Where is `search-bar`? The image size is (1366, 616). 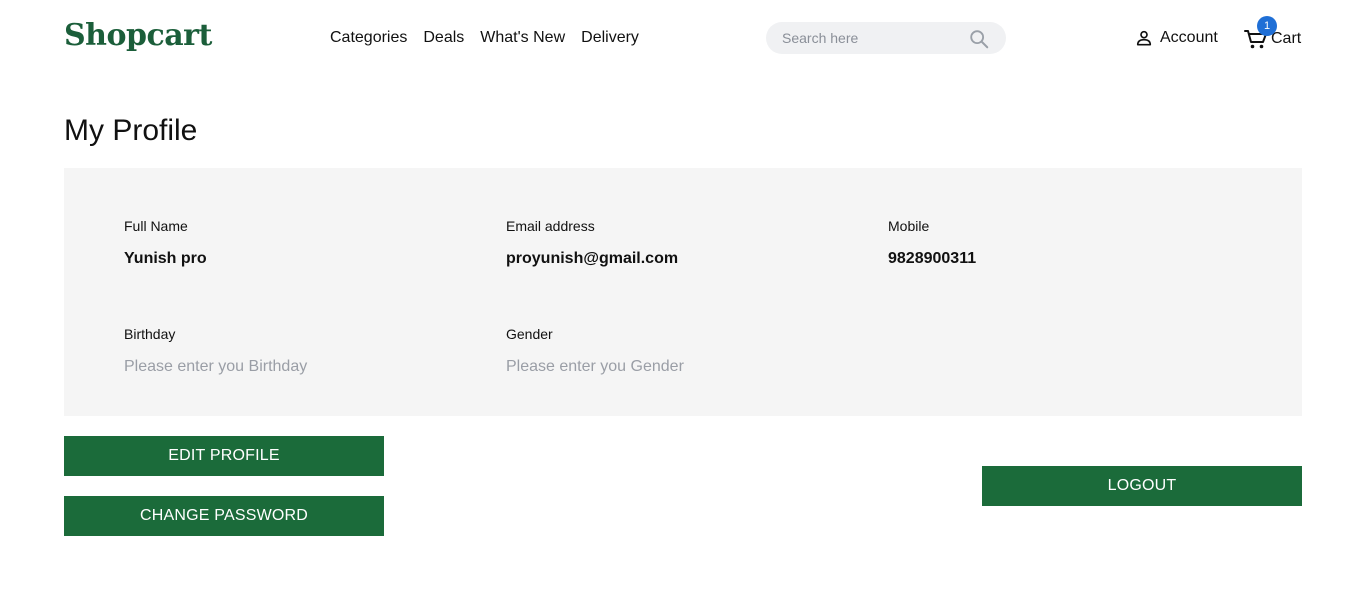
search-bar is located at coordinates (886, 38).